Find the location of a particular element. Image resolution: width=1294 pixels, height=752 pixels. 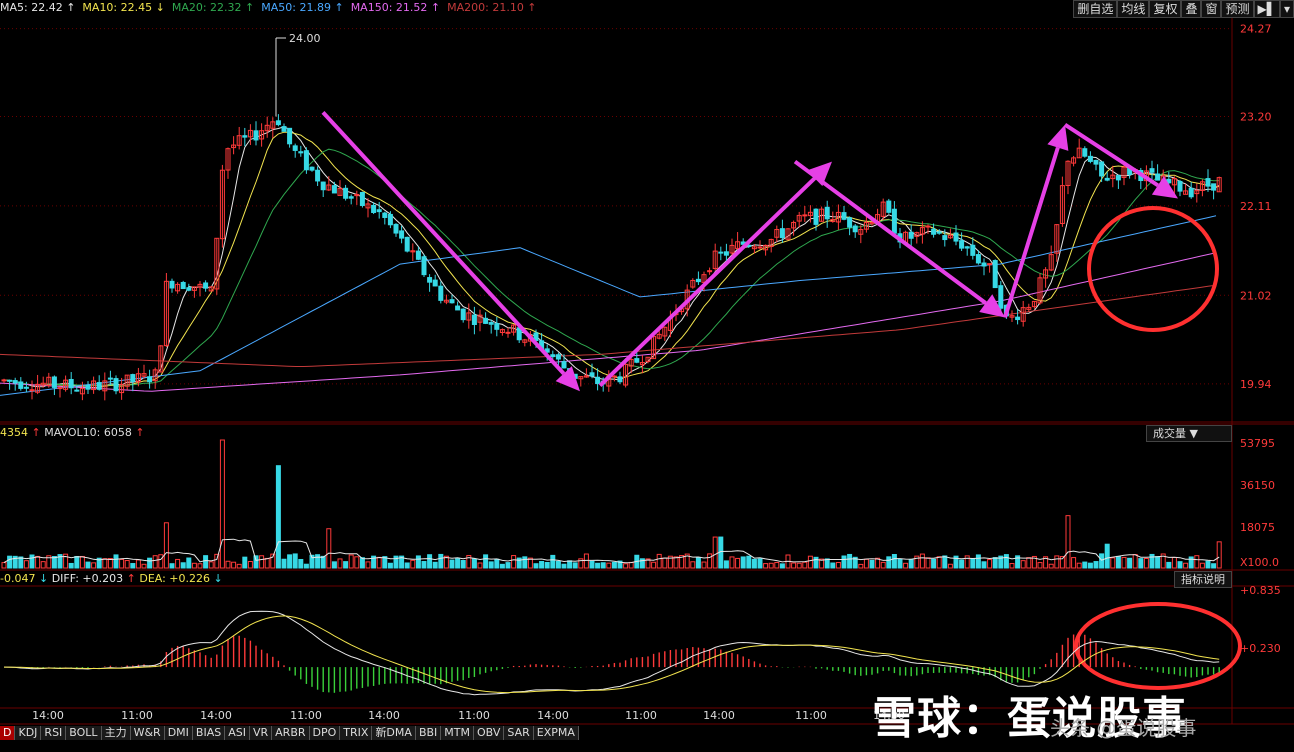

indicator-tab: OBV is located at coordinates (489, 733).